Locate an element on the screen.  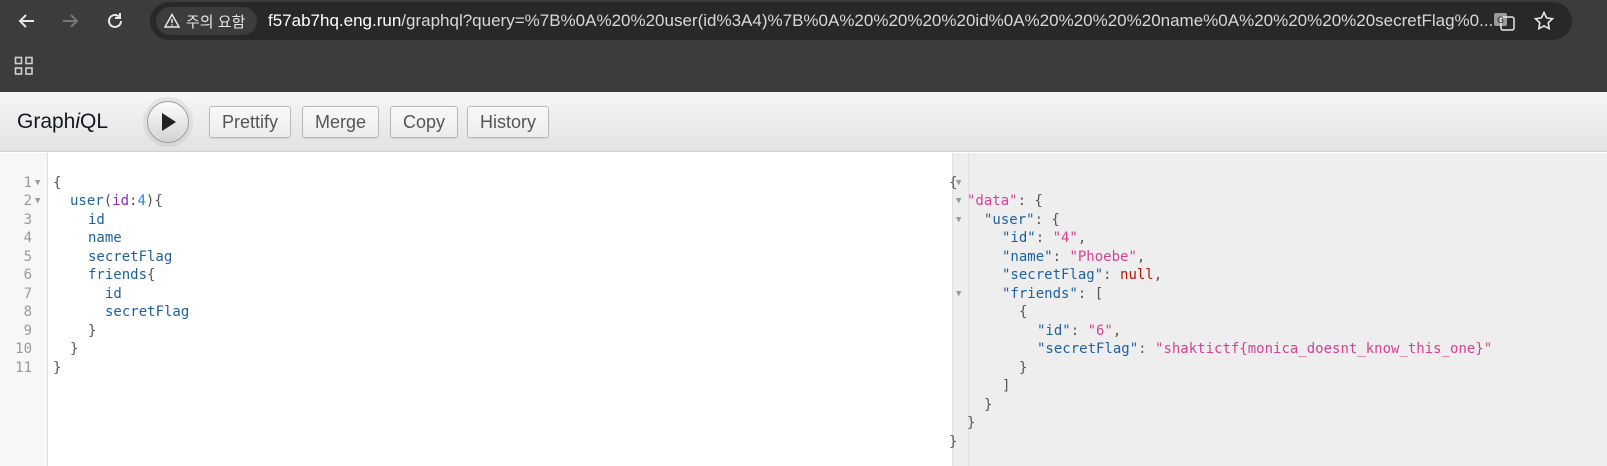
reload-button is located at coordinates (115, 21).